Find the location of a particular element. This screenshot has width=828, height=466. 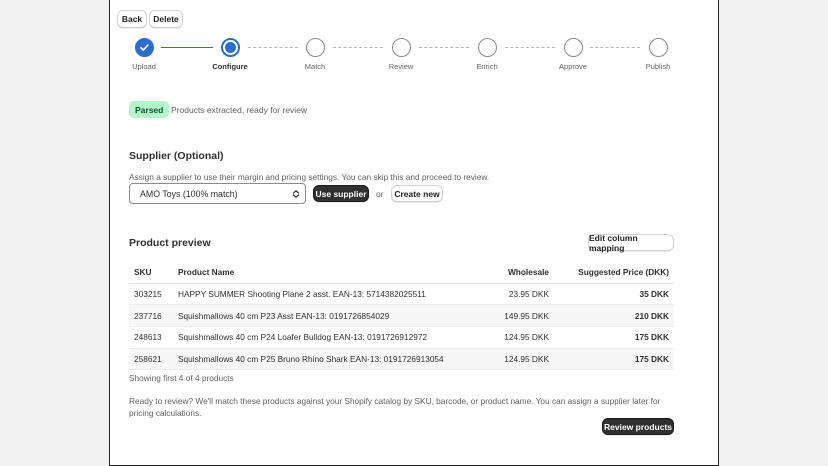

column-header-suggested-price: Suggested Price (DKK) is located at coordinates (614, 272).